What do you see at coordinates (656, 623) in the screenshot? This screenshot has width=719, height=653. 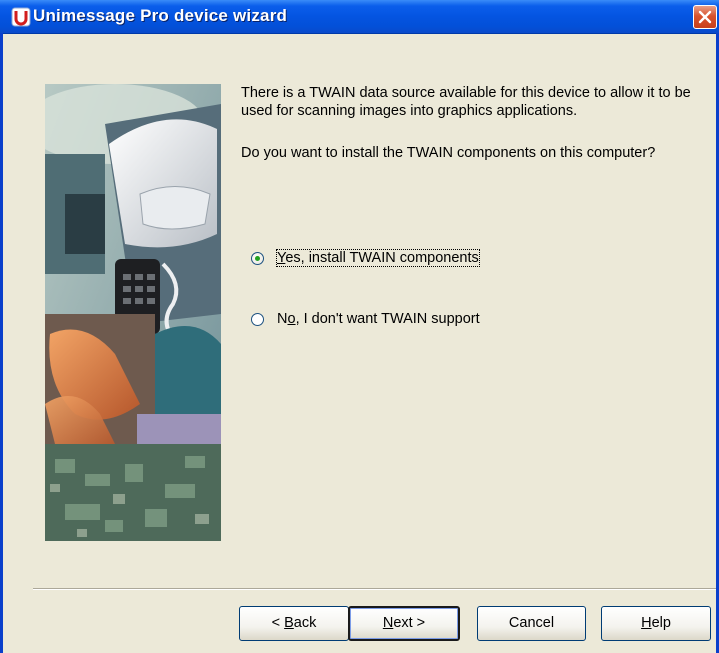 I see `help-button: Help` at bounding box center [656, 623].